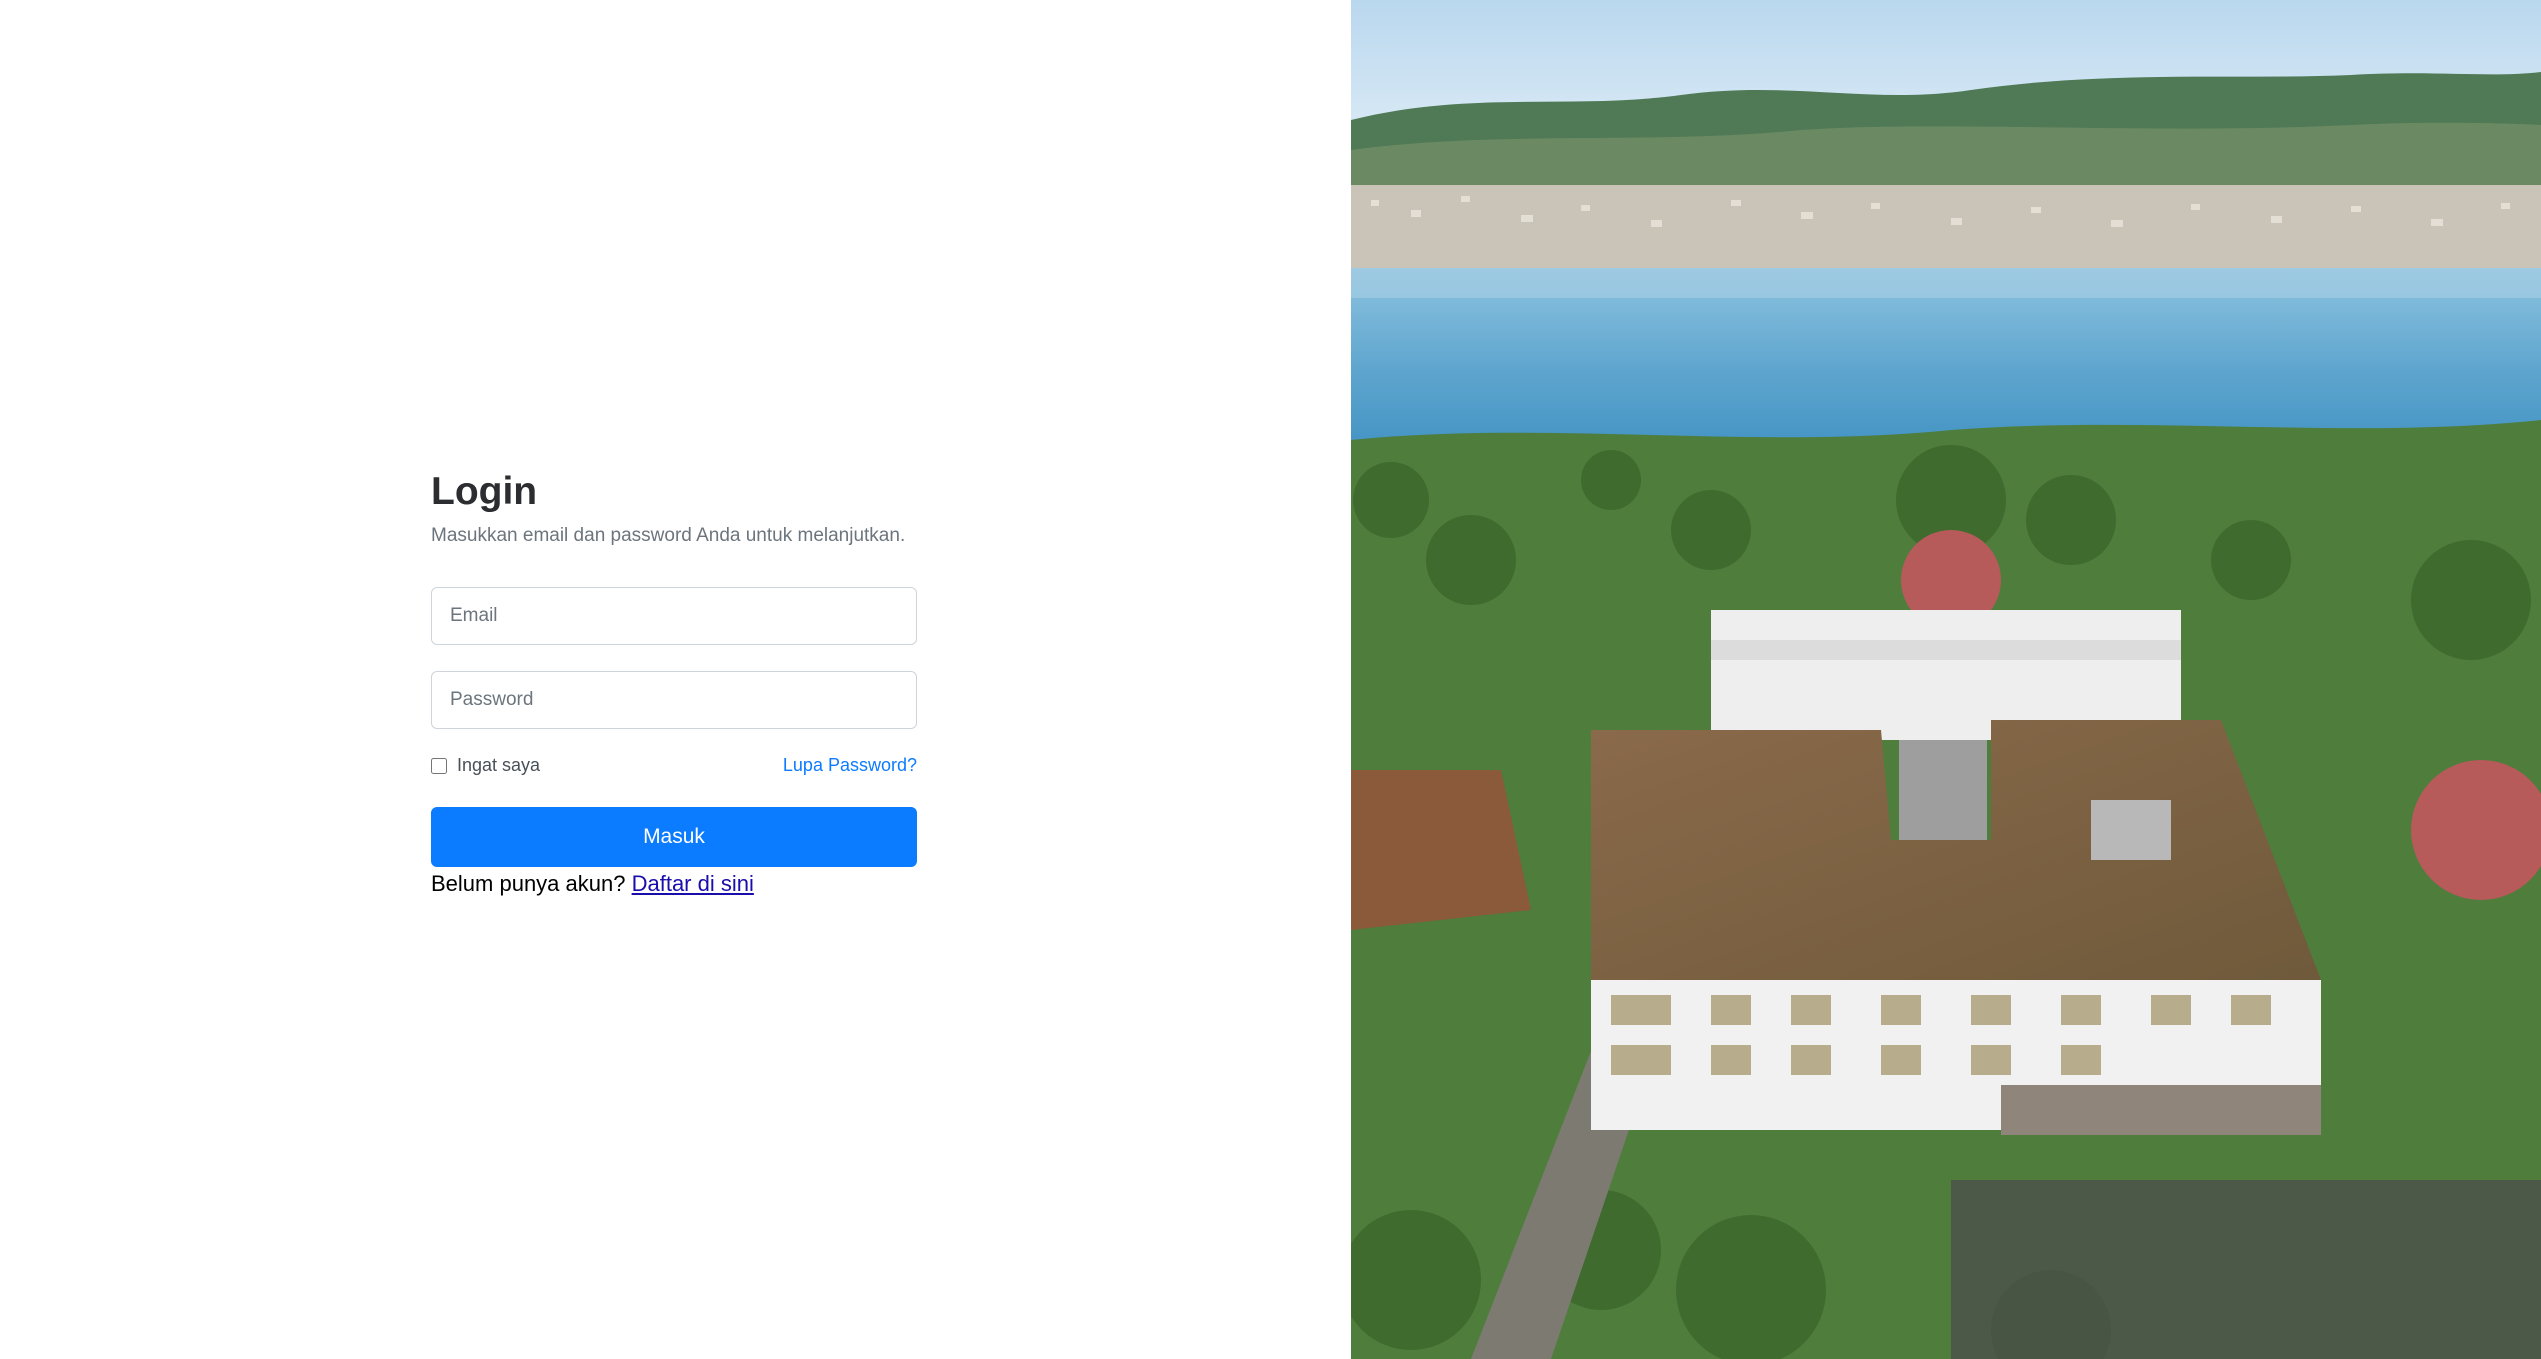 The width and height of the screenshot is (2541, 1359). What do you see at coordinates (499, 765) in the screenshot?
I see `remember-me-label: Ingat saya` at bounding box center [499, 765].